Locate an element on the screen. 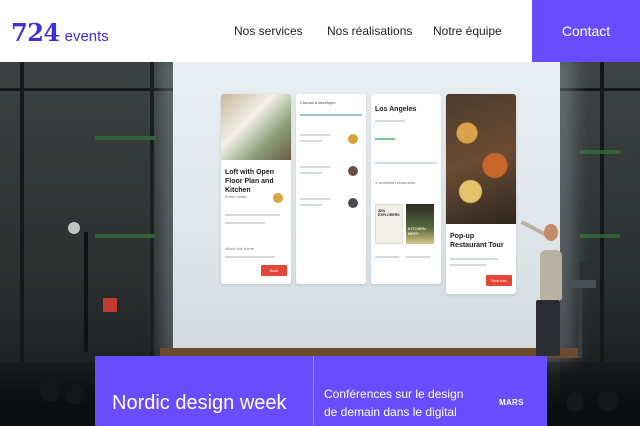 This screenshot has width=640, height=426. host-avatar is located at coordinates (278, 198).